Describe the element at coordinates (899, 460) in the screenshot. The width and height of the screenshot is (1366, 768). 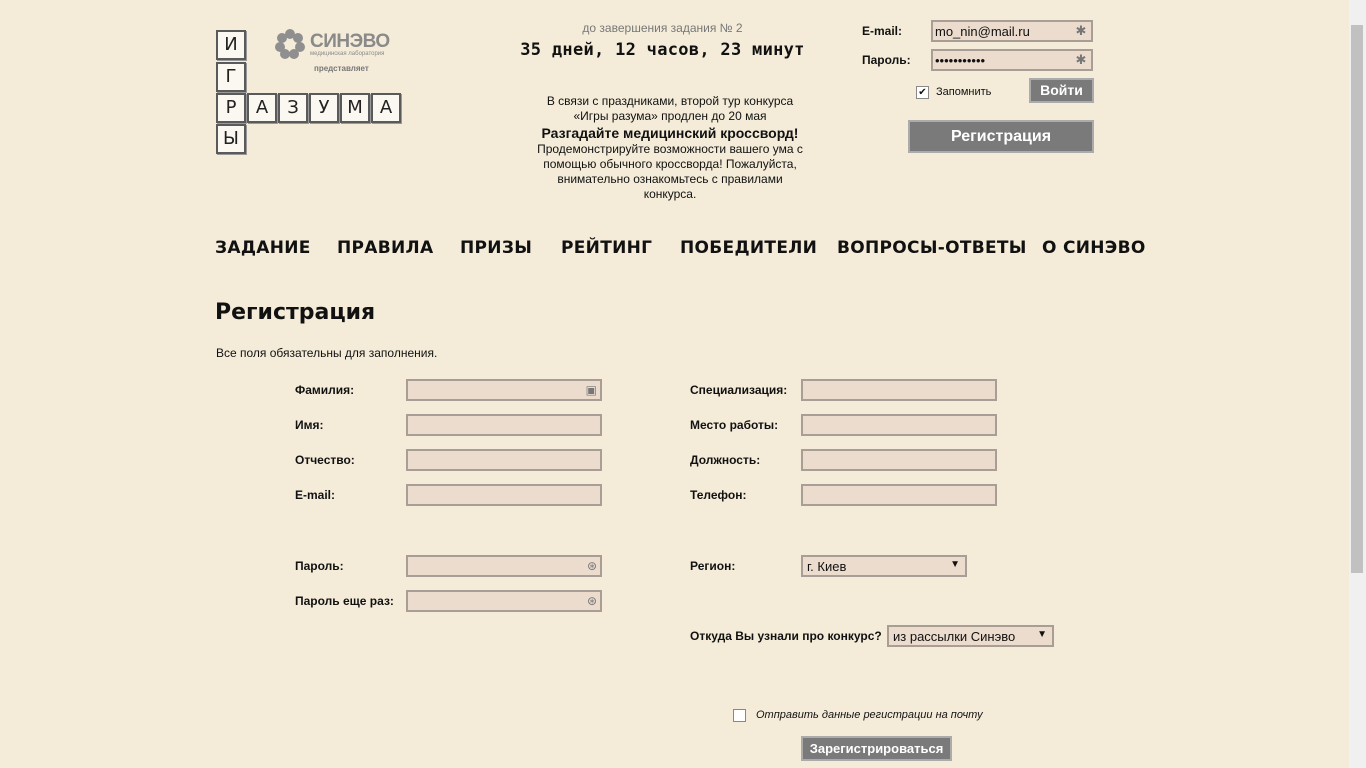
I see `position-input` at that location.